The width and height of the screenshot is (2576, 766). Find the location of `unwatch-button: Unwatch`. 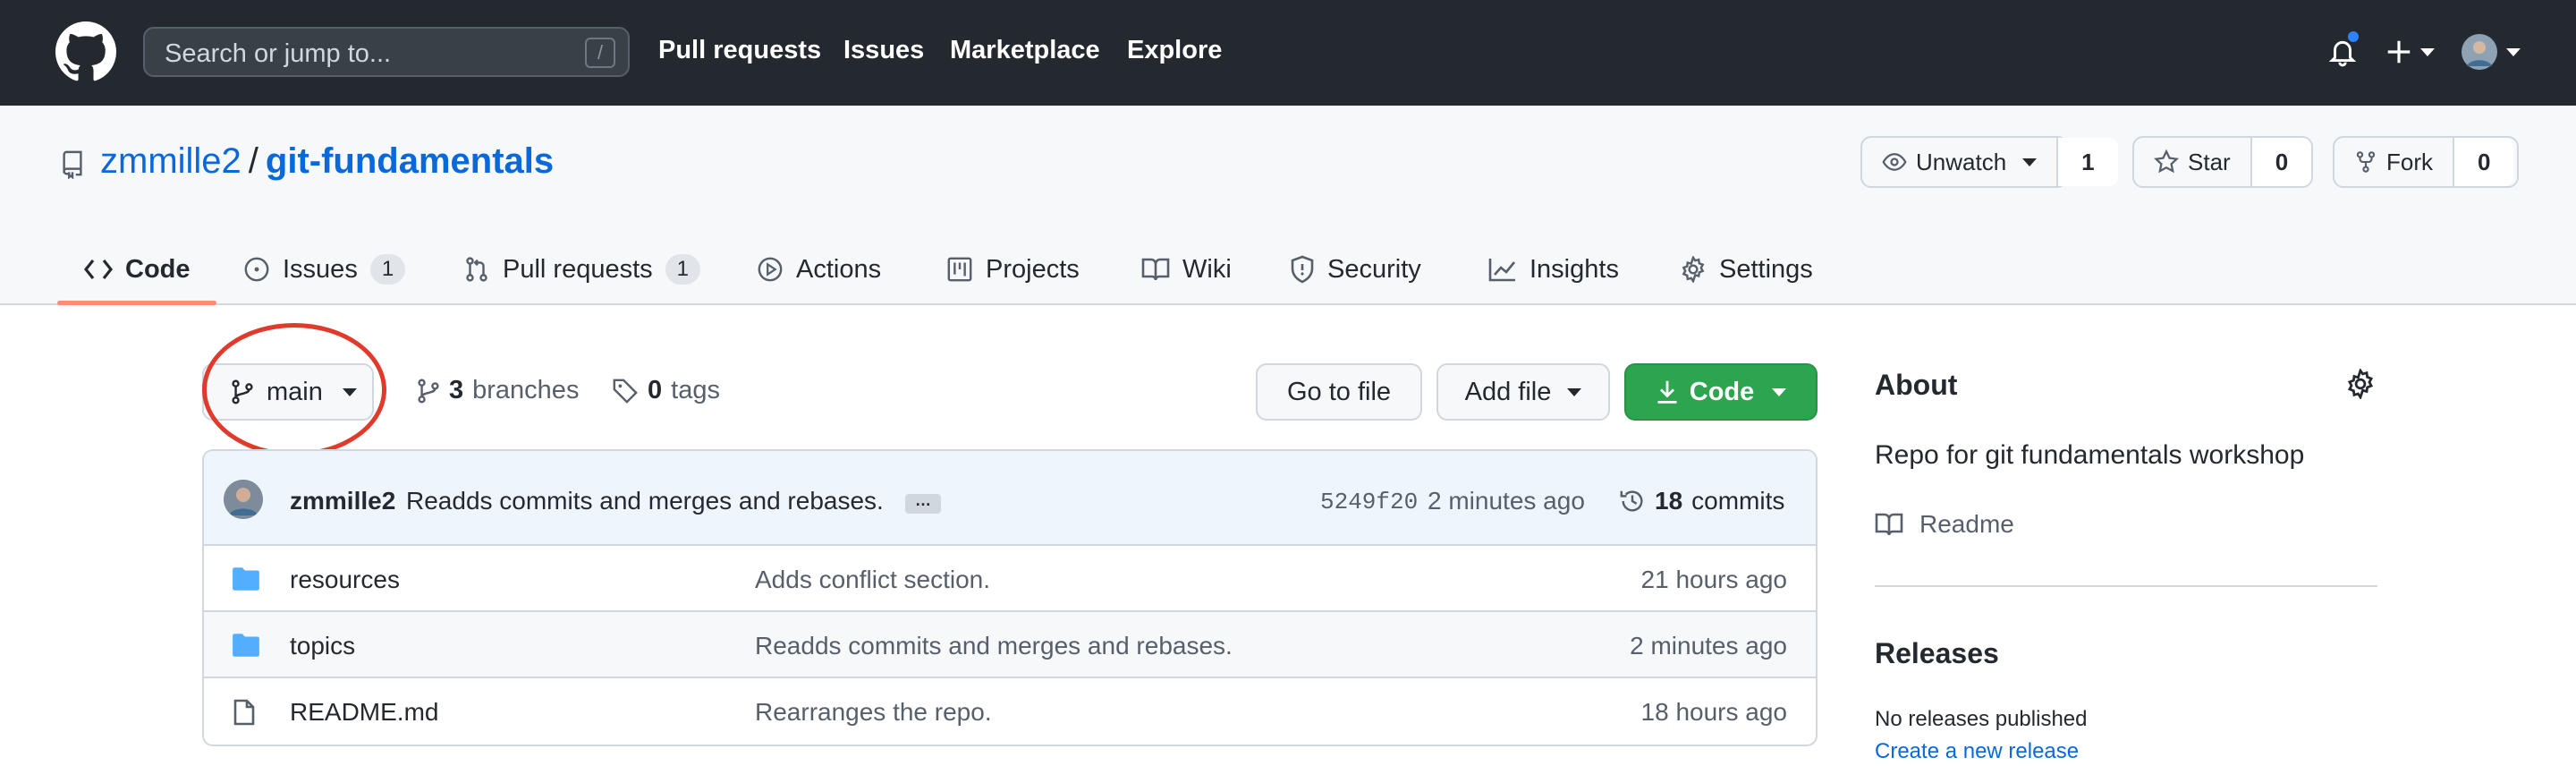

unwatch-button: Unwatch is located at coordinates (1960, 162).